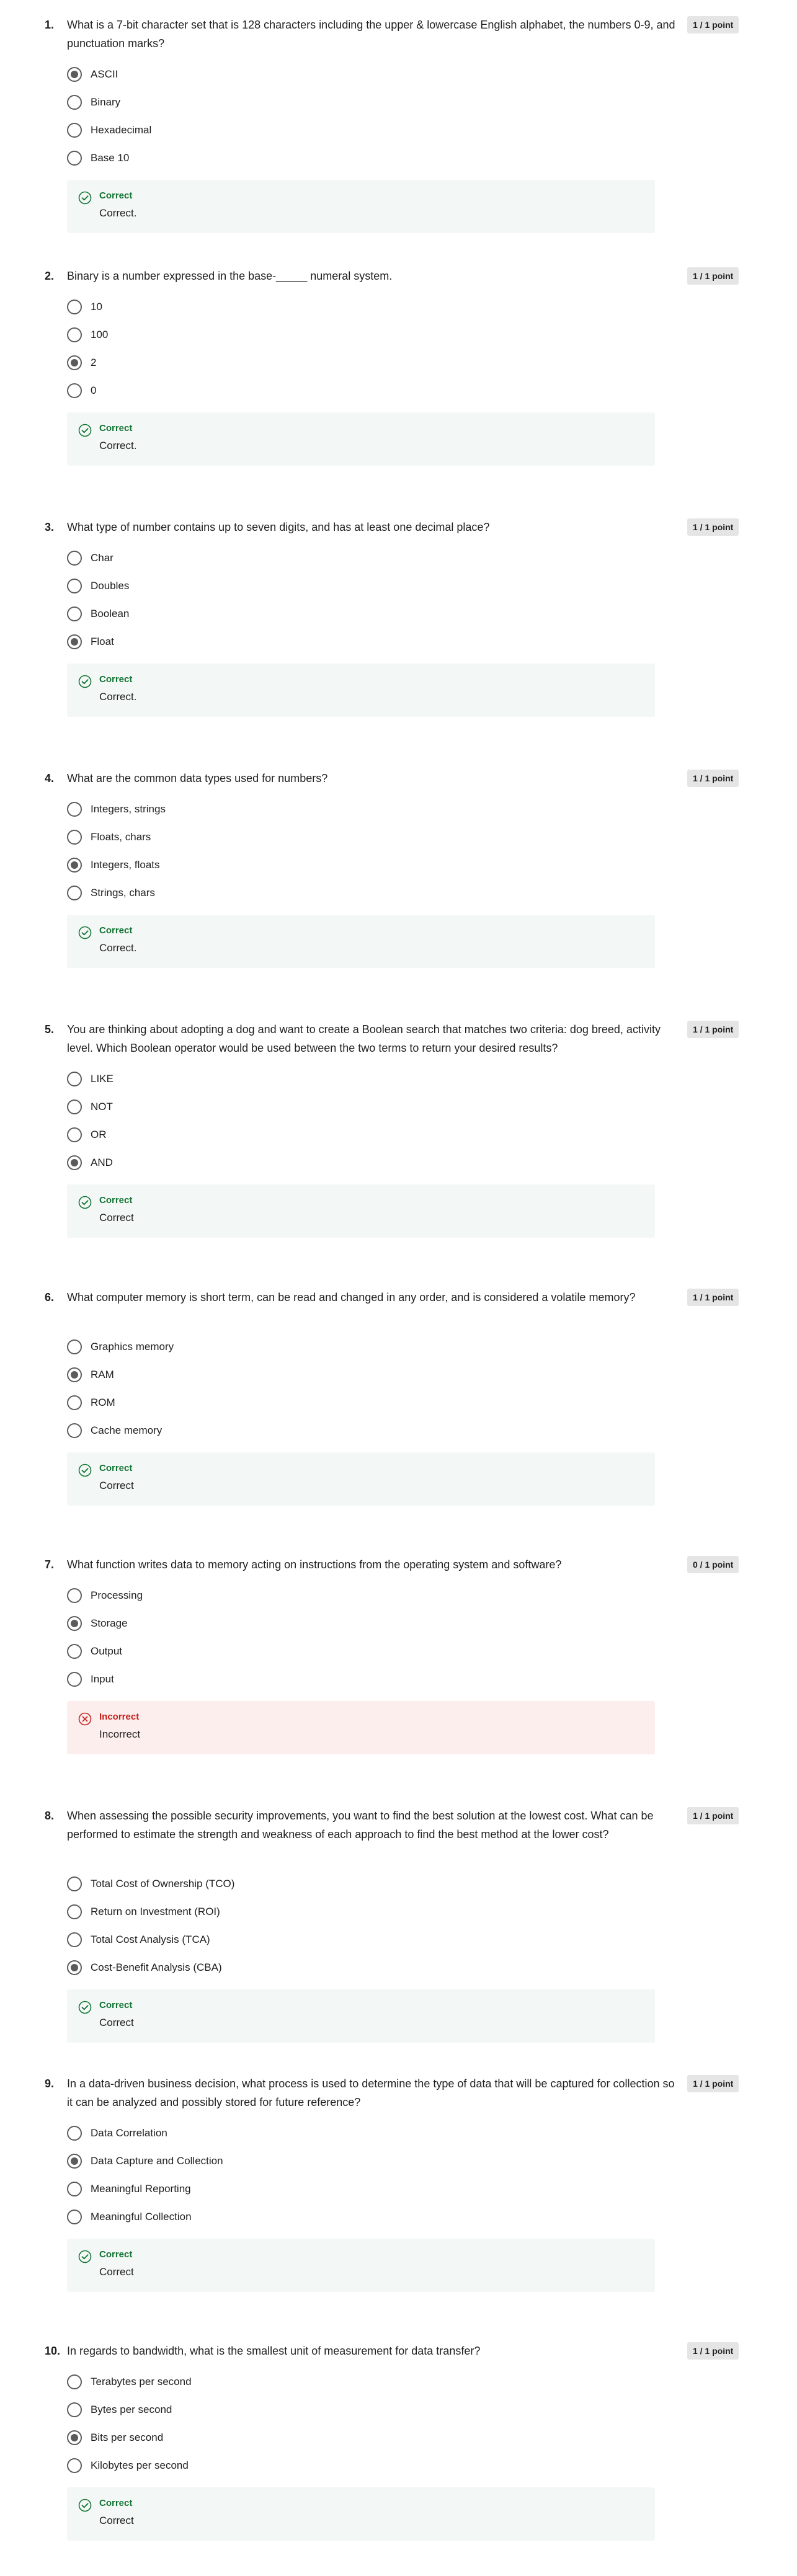  What do you see at coordinates (253, 837) in the screenshot?
I see `answer-option: Floats, chars` at bounding box center [253, 837].